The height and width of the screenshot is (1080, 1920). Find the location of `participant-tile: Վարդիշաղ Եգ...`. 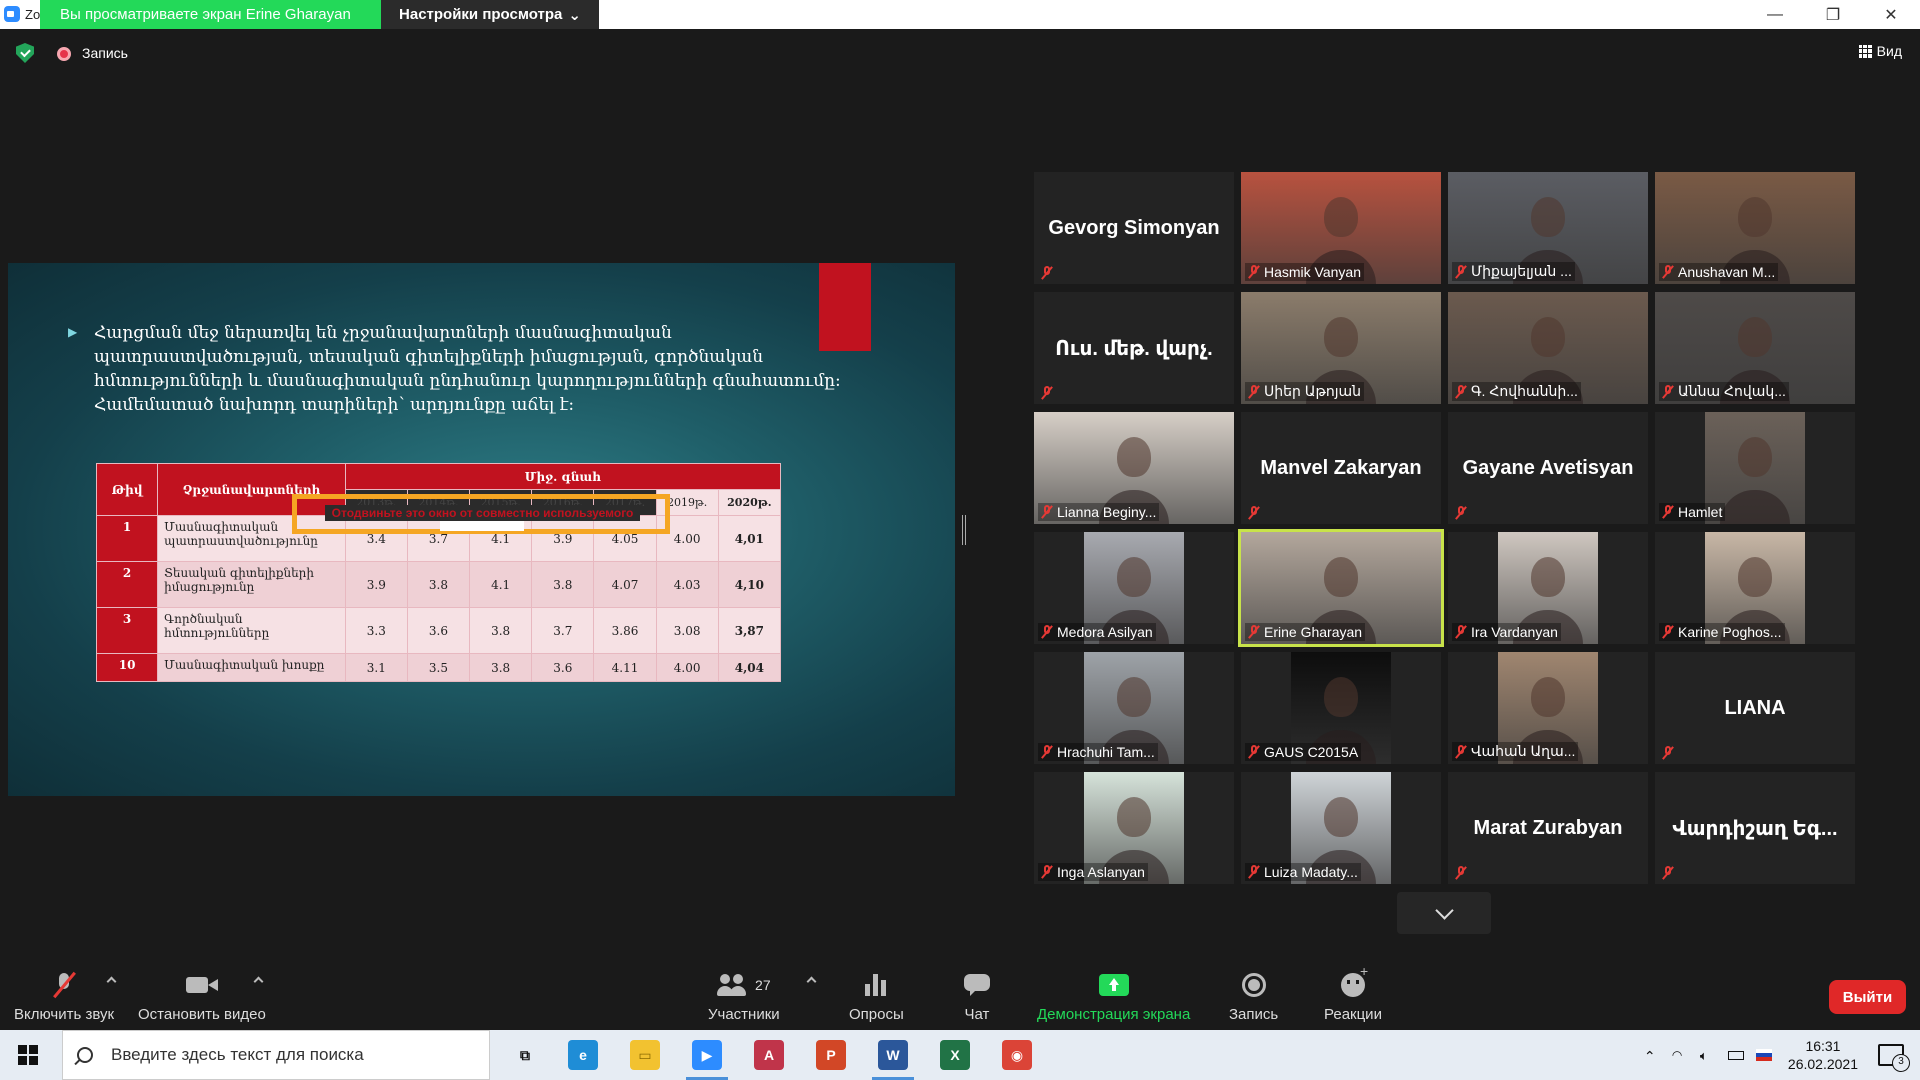

participant-tile: Վարդիշաղ Եգ... is located at coordinates (1755, 828).